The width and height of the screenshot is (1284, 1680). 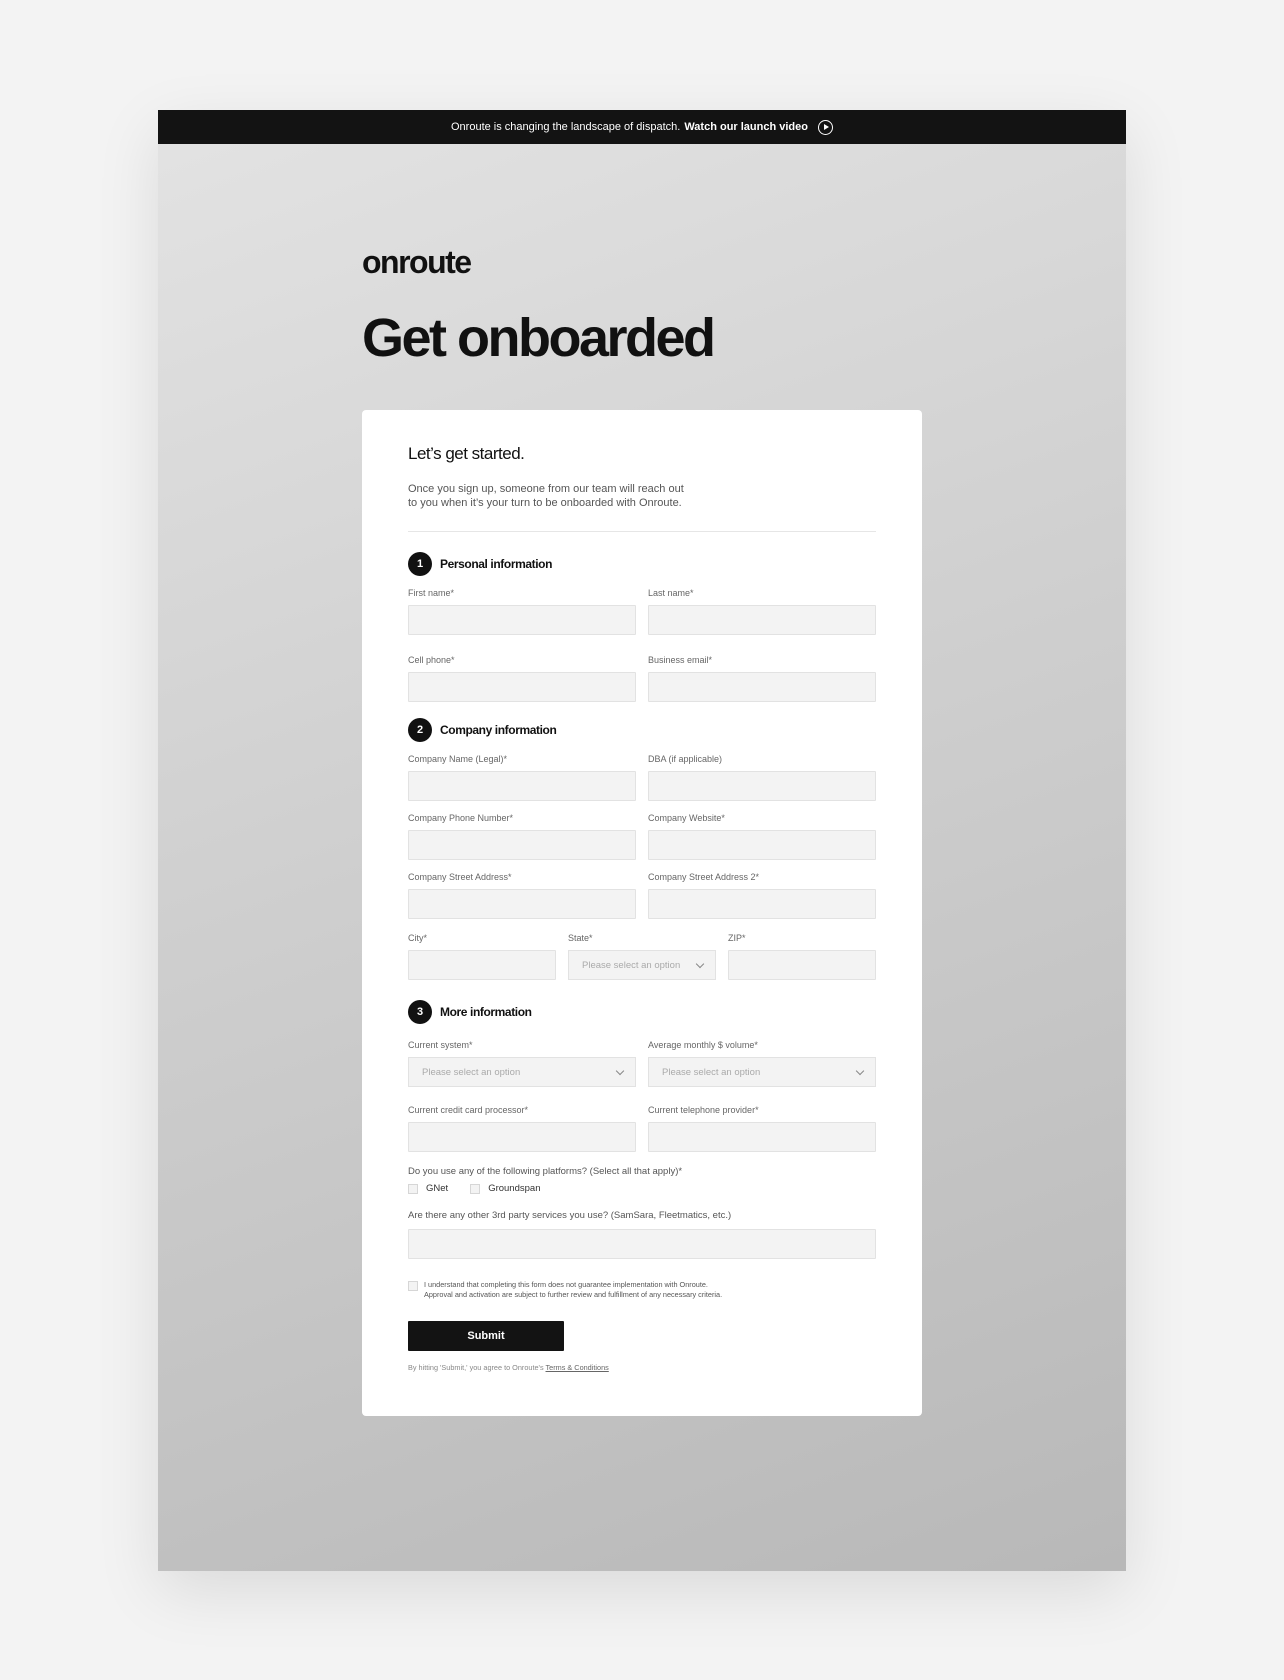 I want to click on divider, so click(x=642, y=531).